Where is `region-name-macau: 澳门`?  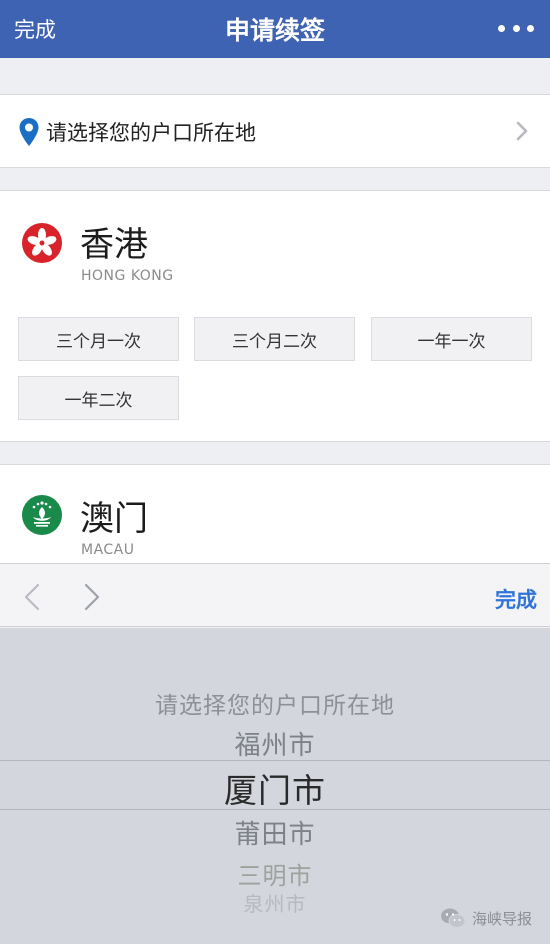
region-name-macau: 澳门 is located at coordinates (114, 519).